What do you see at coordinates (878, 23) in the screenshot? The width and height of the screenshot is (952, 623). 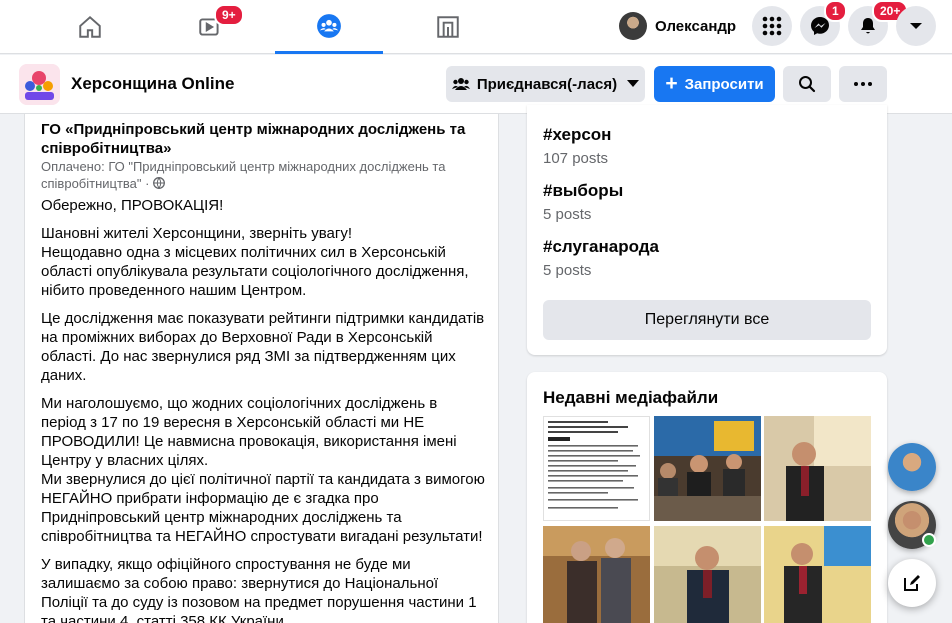 I see `notifications-button: 20+` at bounding box center [878, 23].